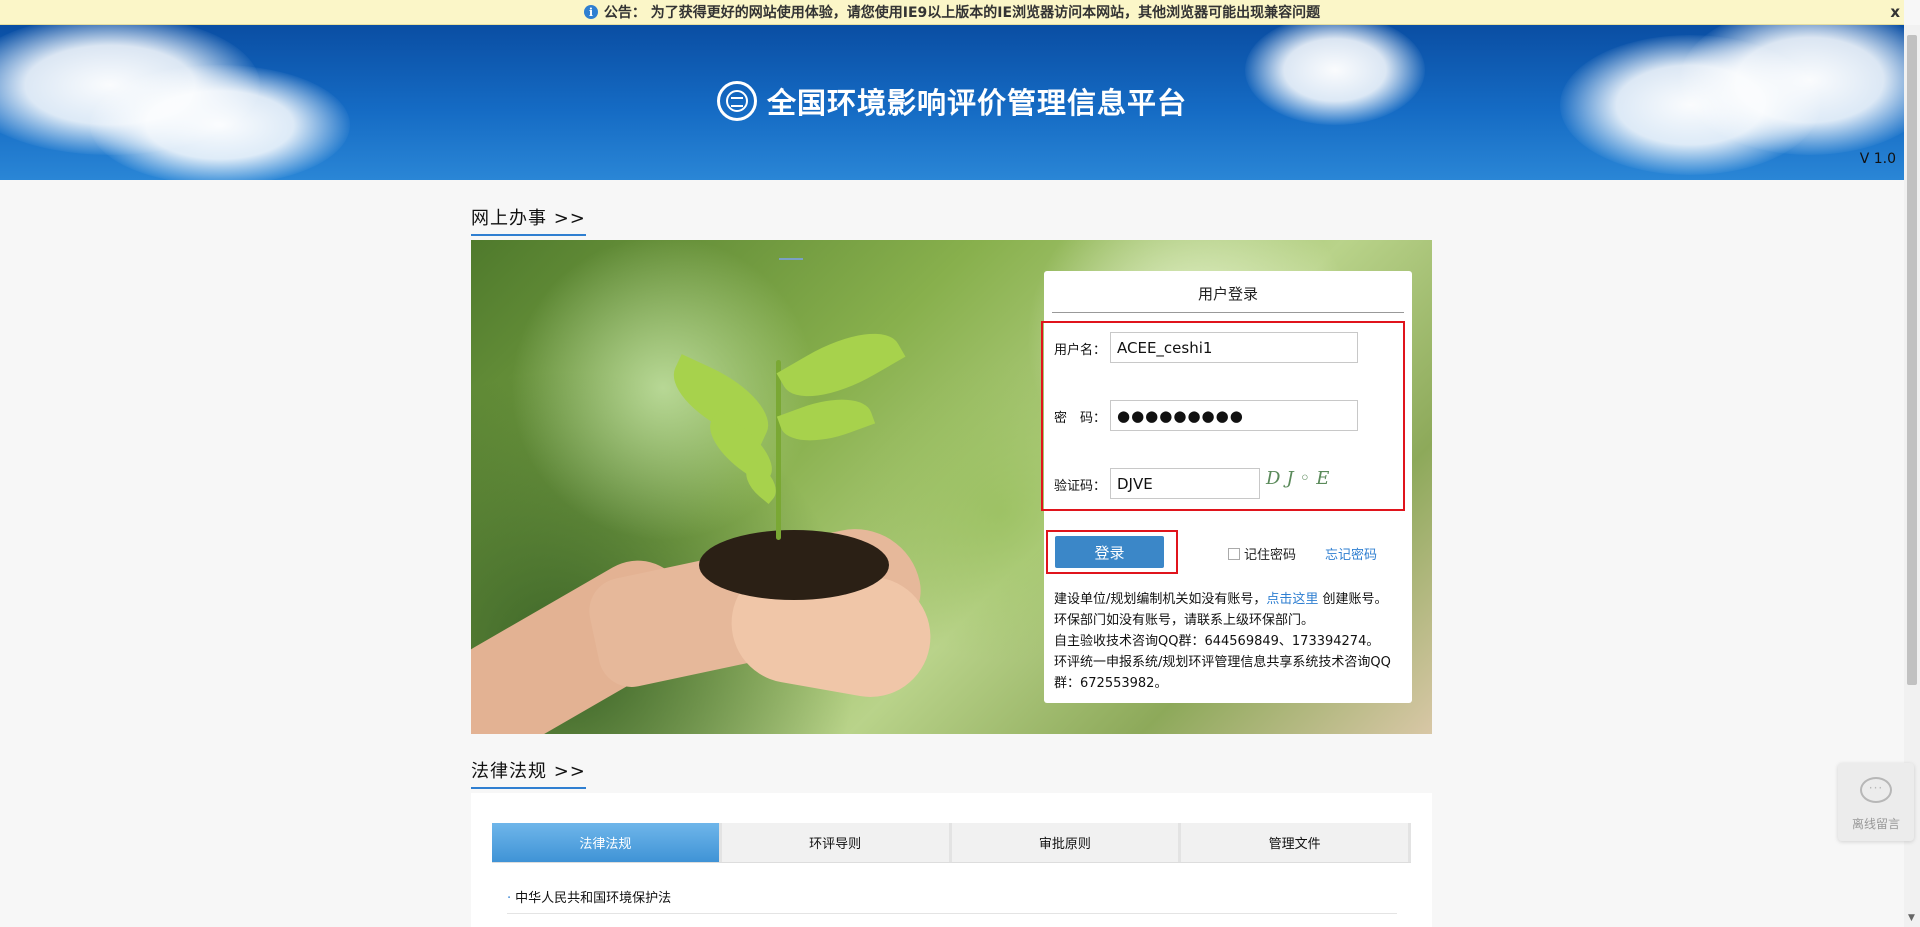  What do you see at coordinates (1234, 553) in the screenshot?
I see `remember-checkbox` at bounding box center [1234, 553].